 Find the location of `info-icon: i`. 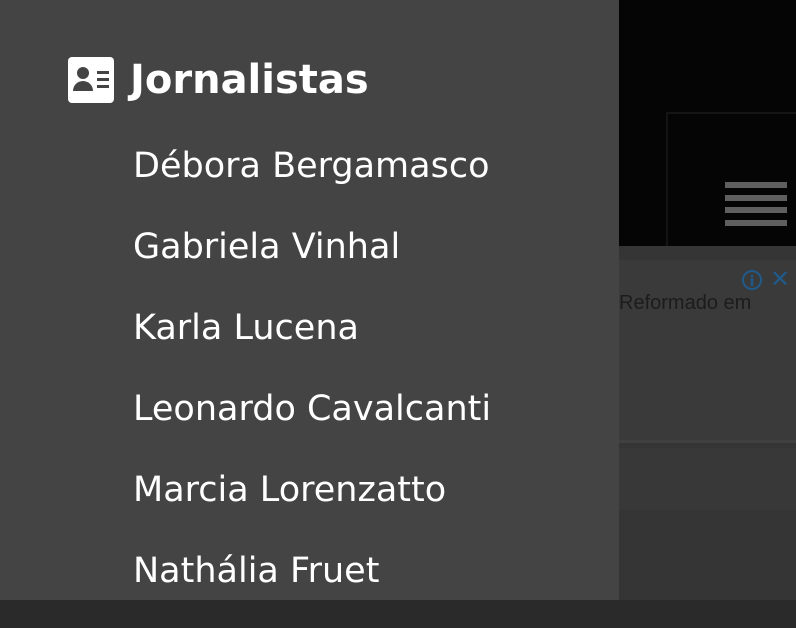

info-icon: i is located at coordinates (752, 280).